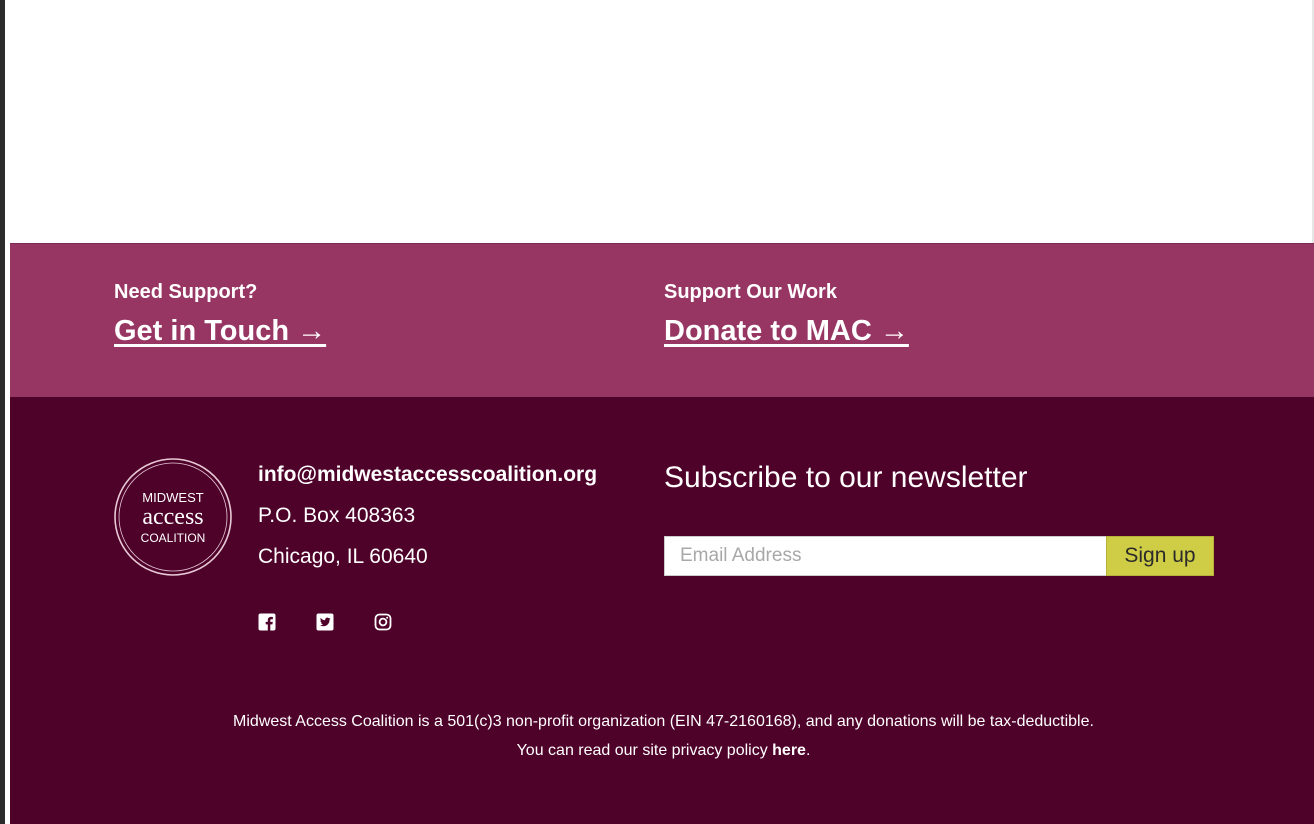 The width and height of the screenshot is (1314, 824). I want to click on support-our-work-block: Support Our Work Donate to MAC →, so click(786, 314).